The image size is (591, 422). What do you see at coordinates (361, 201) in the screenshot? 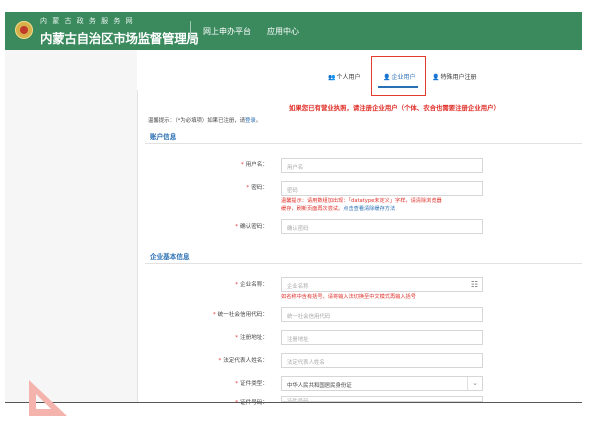
I see `password-hint-line1: 温馨提示：请用数组加出现：「datatype未定义」字样，请清除浏览器` at bounding box center [361, 201].